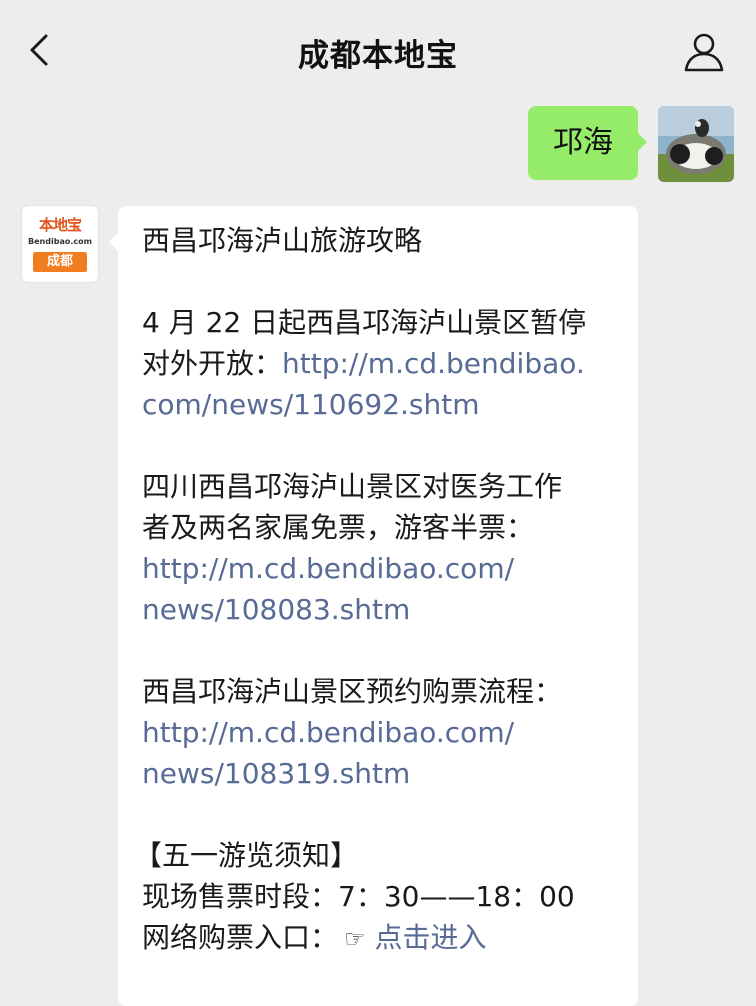 This screenshot has height=1006, width=756. Describe the element at coordinates (282, 240) in the screenshot. I see `message-title: 西昌邛海泸山旅游攻略` at that location.